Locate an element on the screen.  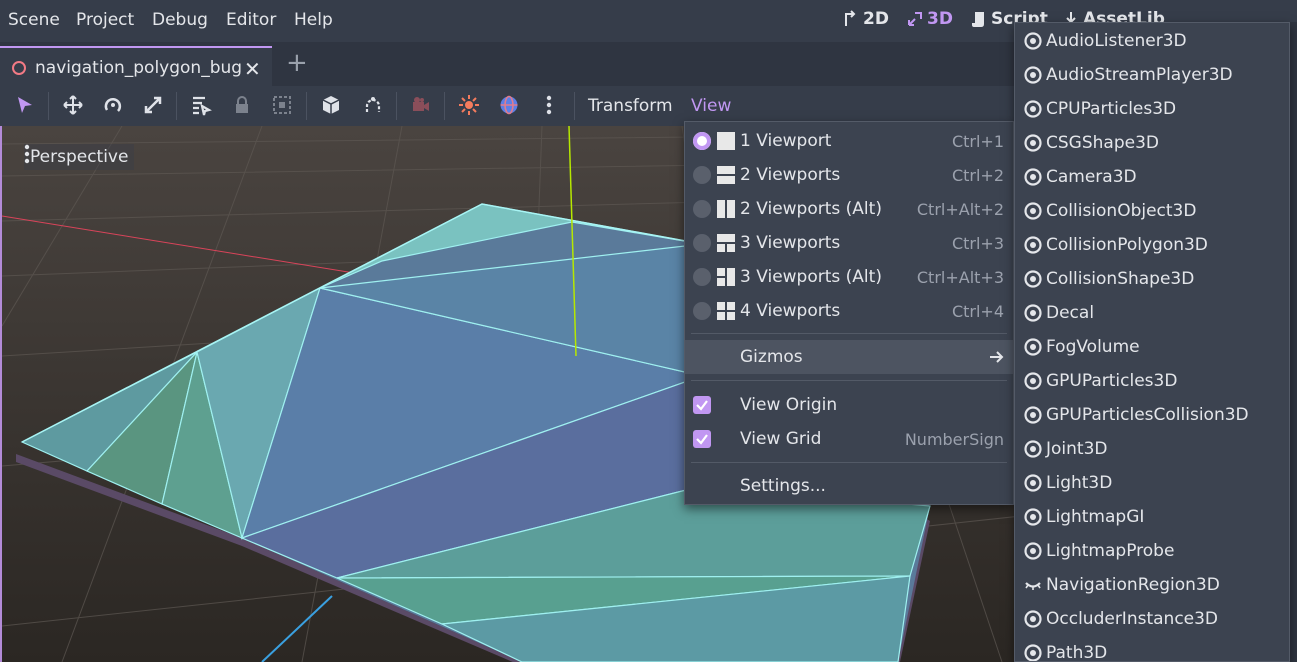
add-scene-tab-button: + is located at coordinates (297, 63).